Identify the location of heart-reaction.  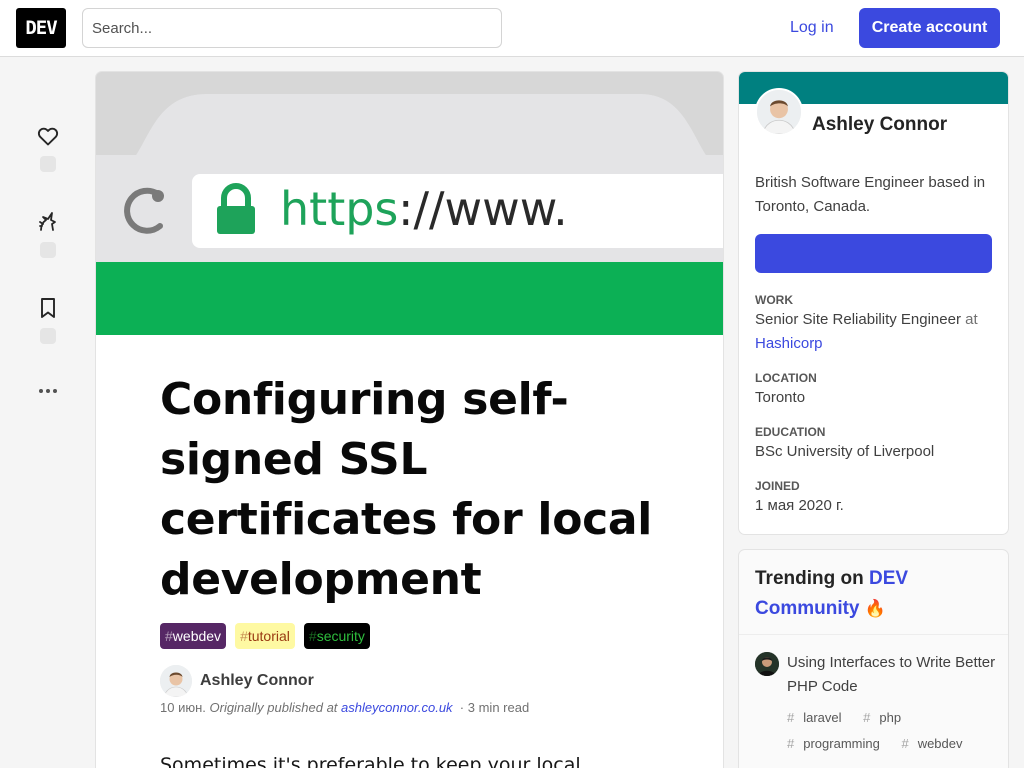
(48, 148).